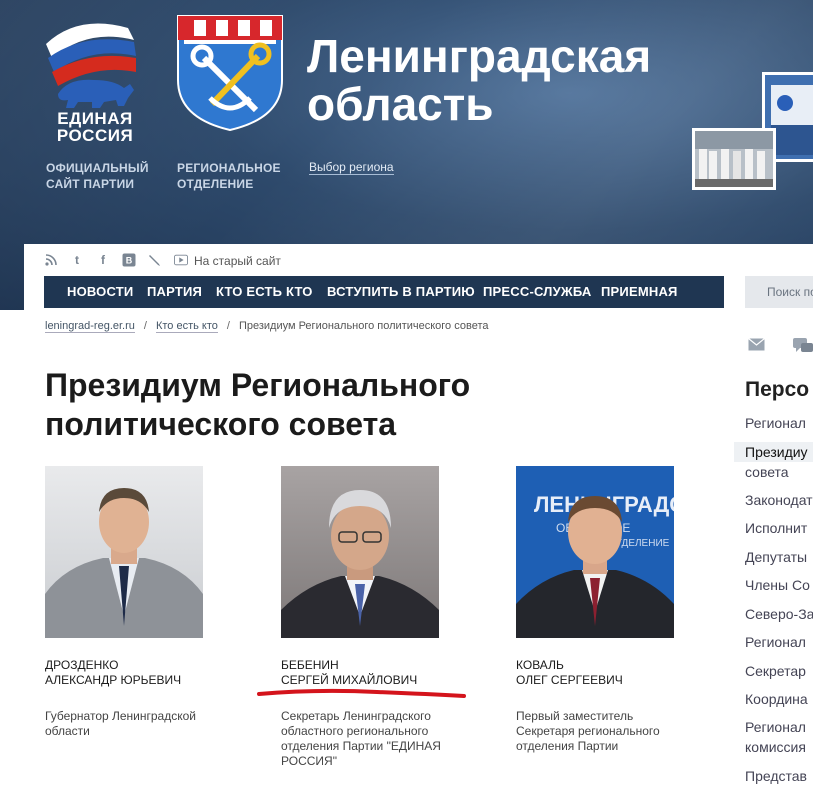 The image size is (813, 804). Describe the element at coordinates (51, 260) in the screenshot. I see `rss-icon` at that location.